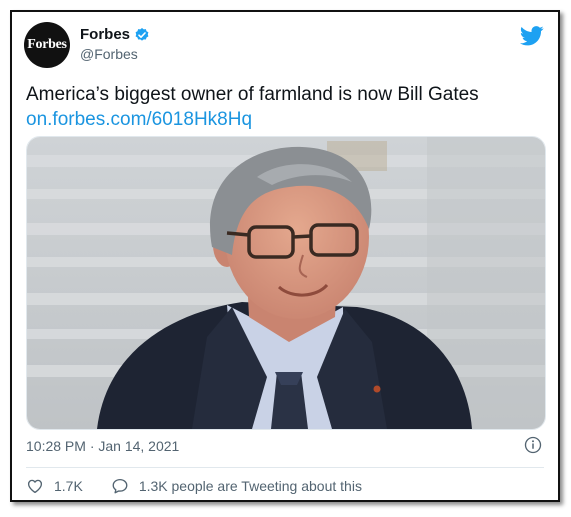 Image resolution: width=571 pixels, height=517 pixels. Describe the element at coordinates (533, 445) in the screenshot. I see `info-icon` at that location.